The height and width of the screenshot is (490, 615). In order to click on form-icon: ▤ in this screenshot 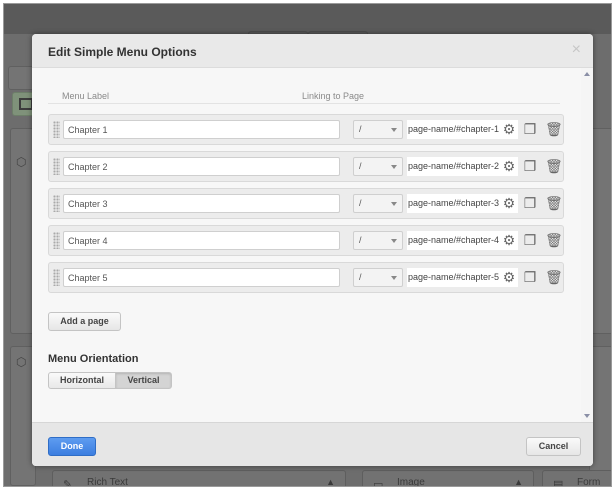, I will do `click(558, 483)`.